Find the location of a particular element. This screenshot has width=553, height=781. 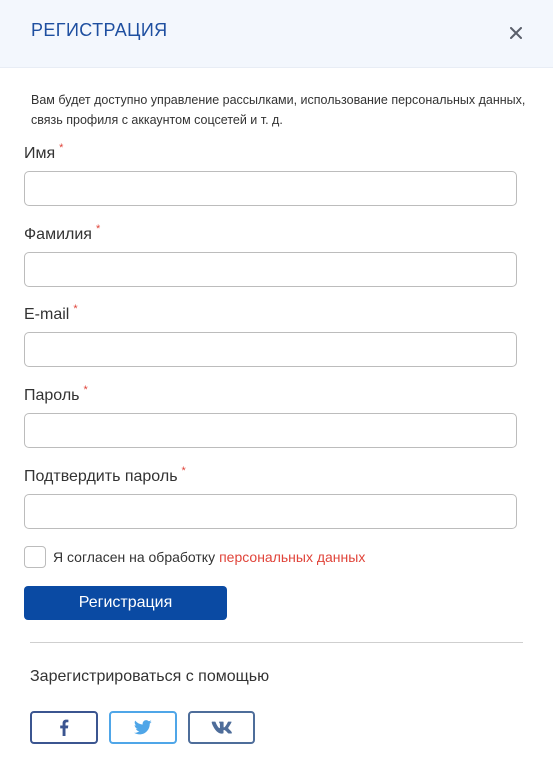

last-name-label: Фамилия * is located at coordinates (62, 233).